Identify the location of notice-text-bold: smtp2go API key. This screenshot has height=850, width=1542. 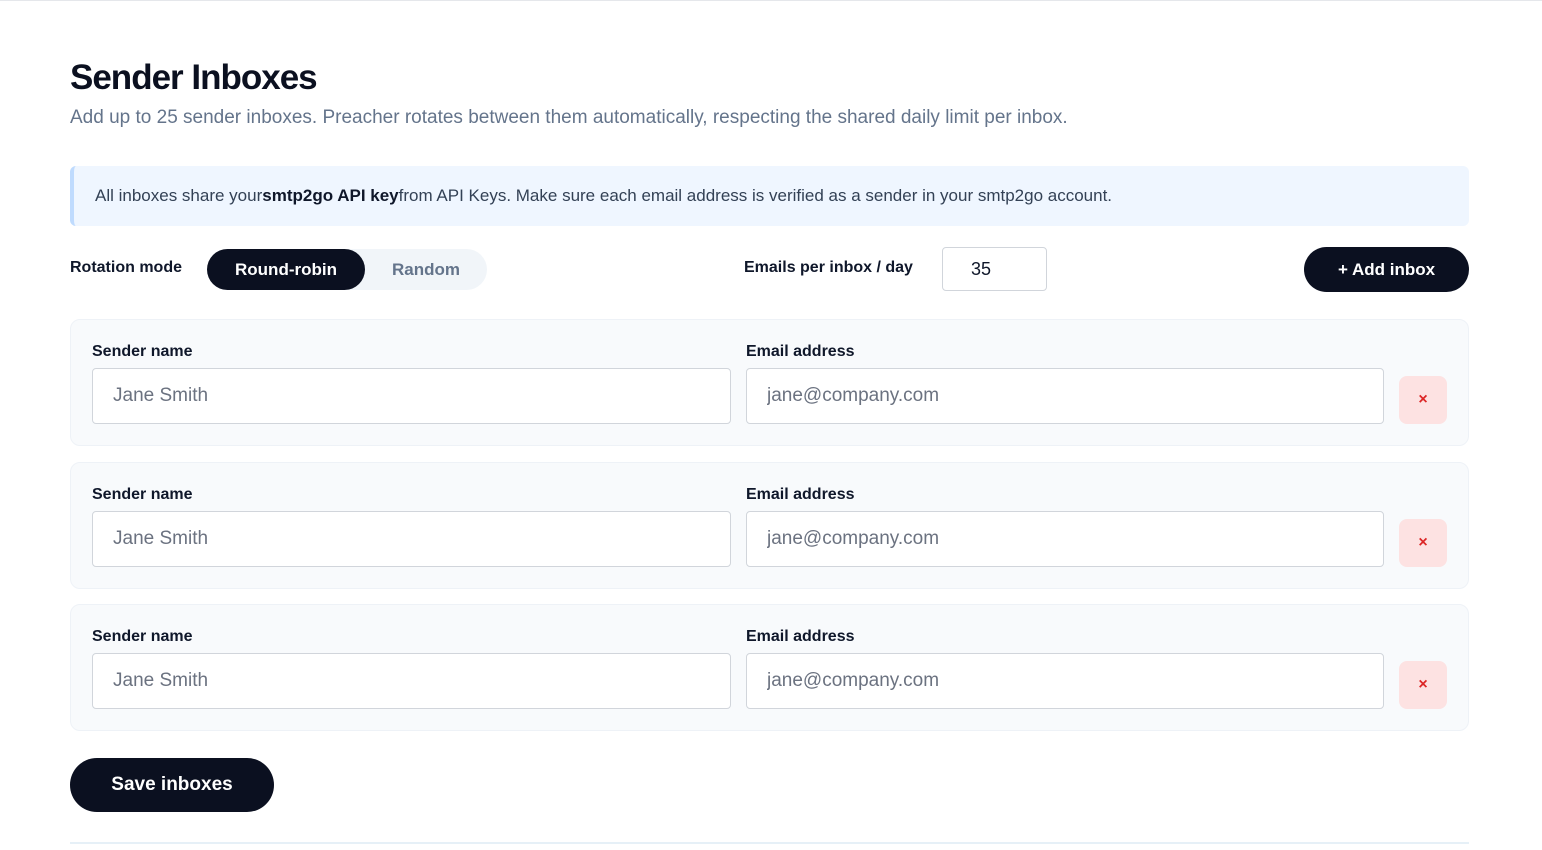
(330, 195).